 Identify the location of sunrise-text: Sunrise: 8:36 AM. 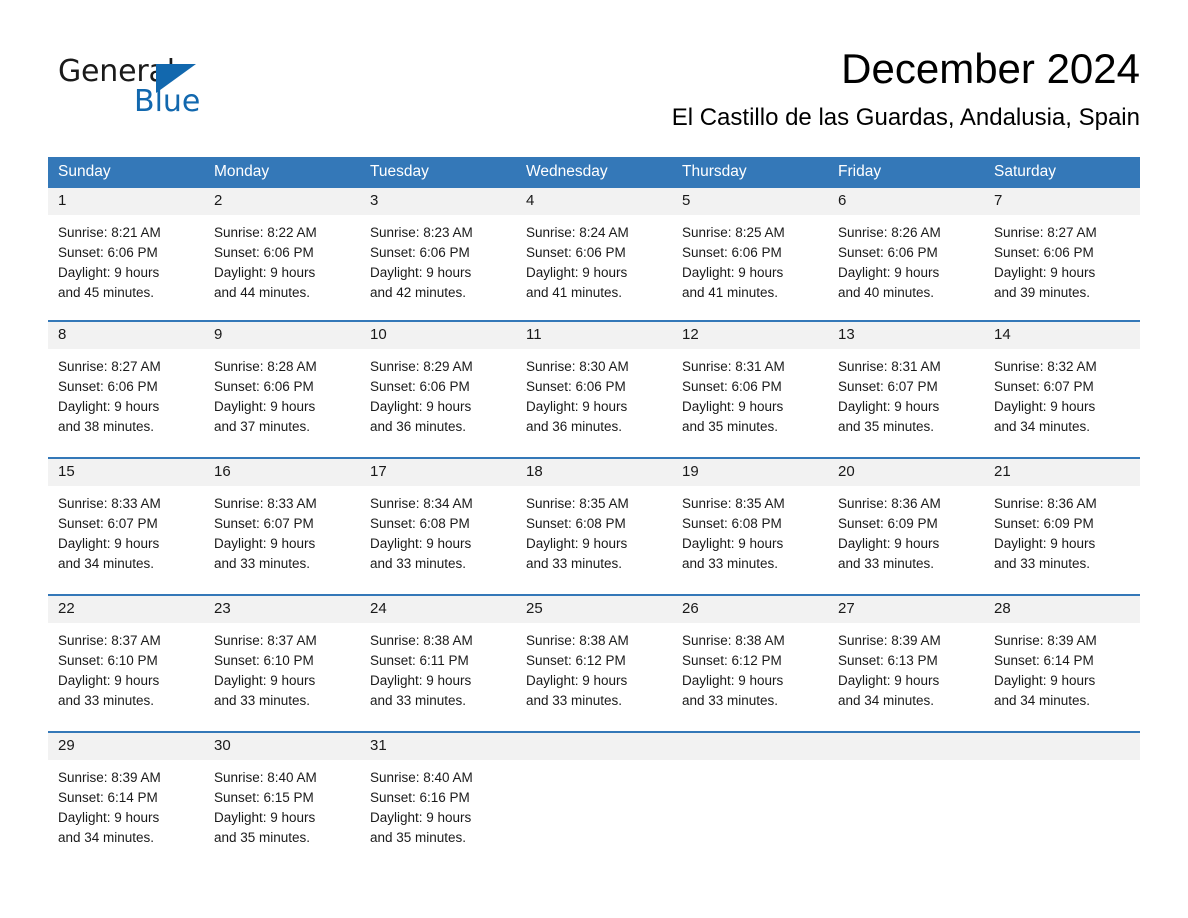
(1045, 503).